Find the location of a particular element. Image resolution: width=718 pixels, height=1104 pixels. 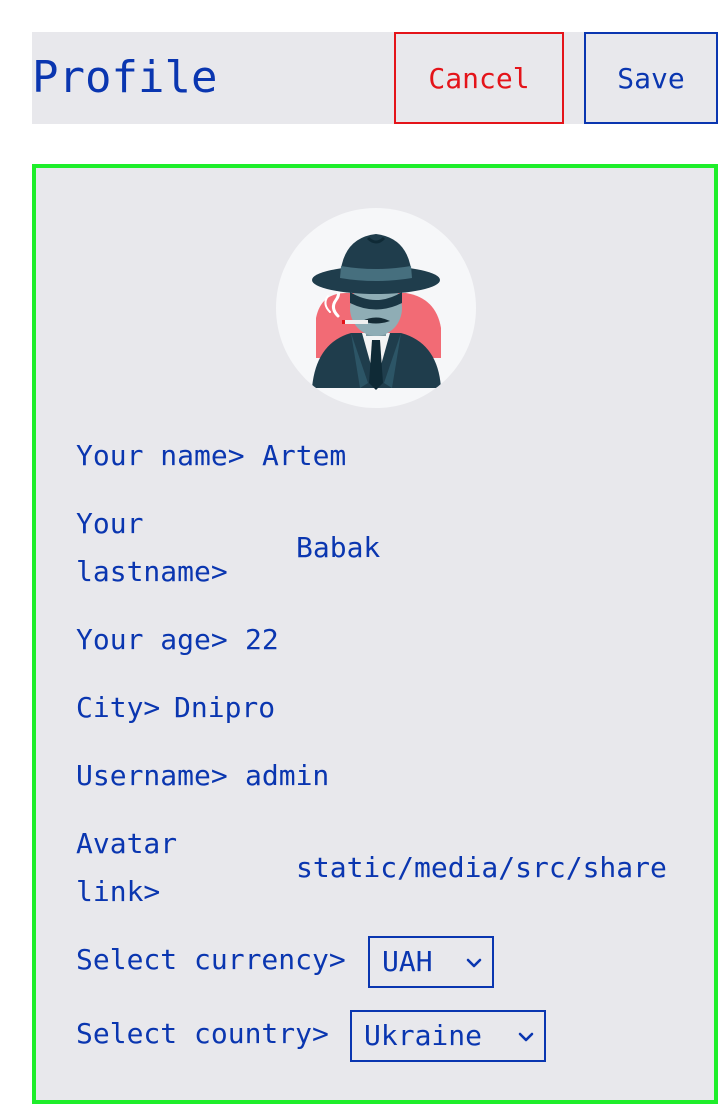

name-row: Your name> Artem is located at coordinates (211, 456).